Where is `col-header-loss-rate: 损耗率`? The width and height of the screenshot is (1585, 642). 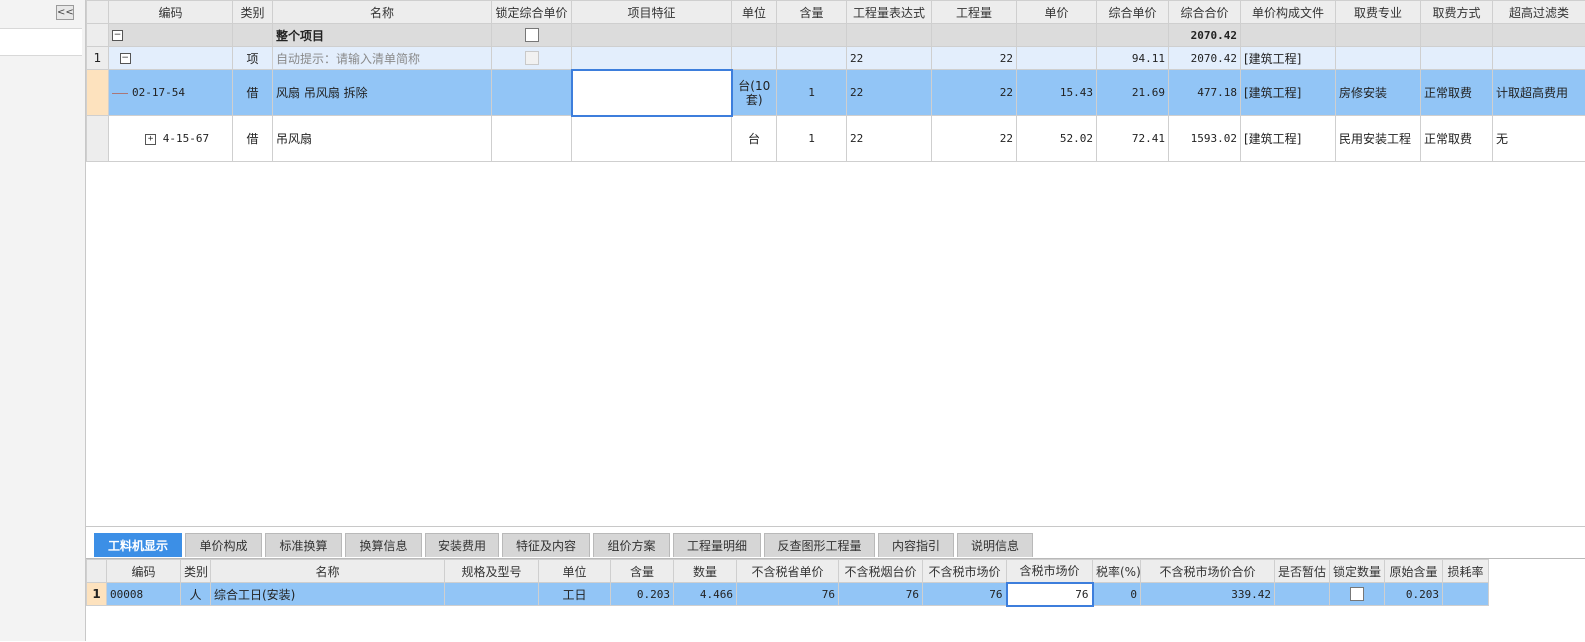
col-header-loss-rate: 损耗率 is located at coordinates (1466, 571).